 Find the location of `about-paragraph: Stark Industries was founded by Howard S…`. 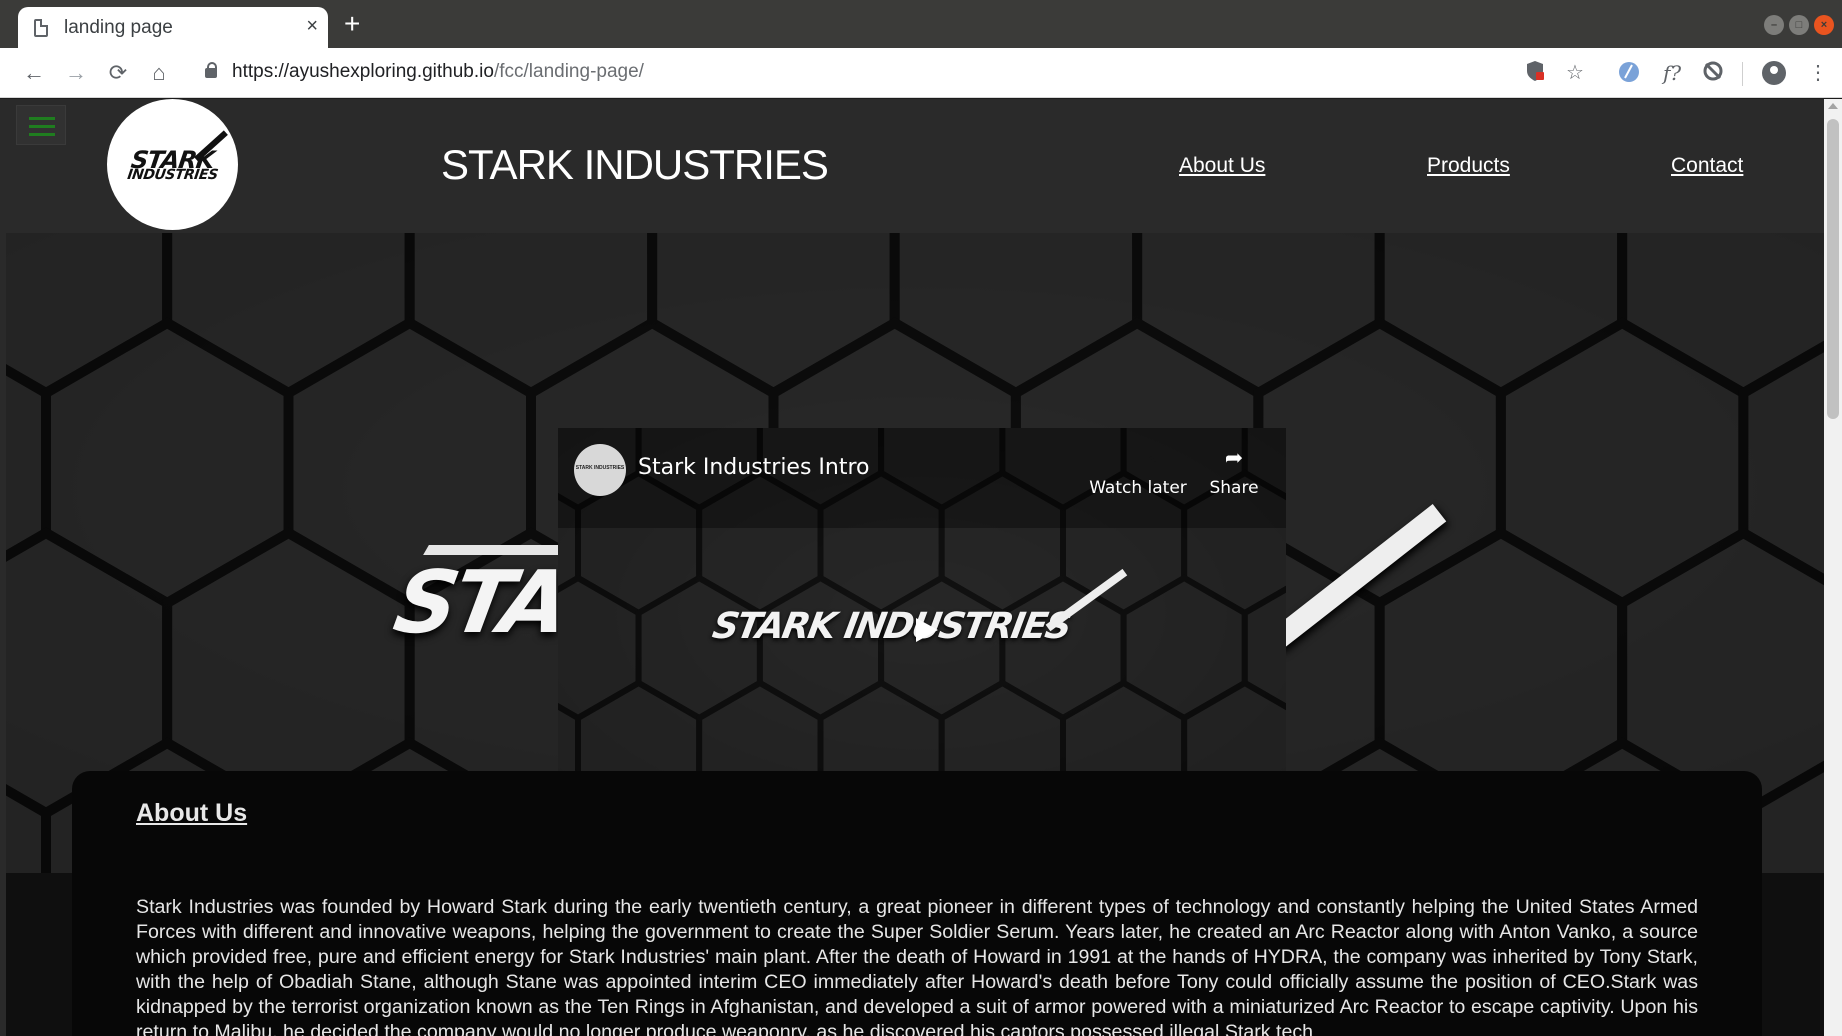

about-paragraph: Stark Industries was founded by Howard S… is located at coordinates (917, 966).